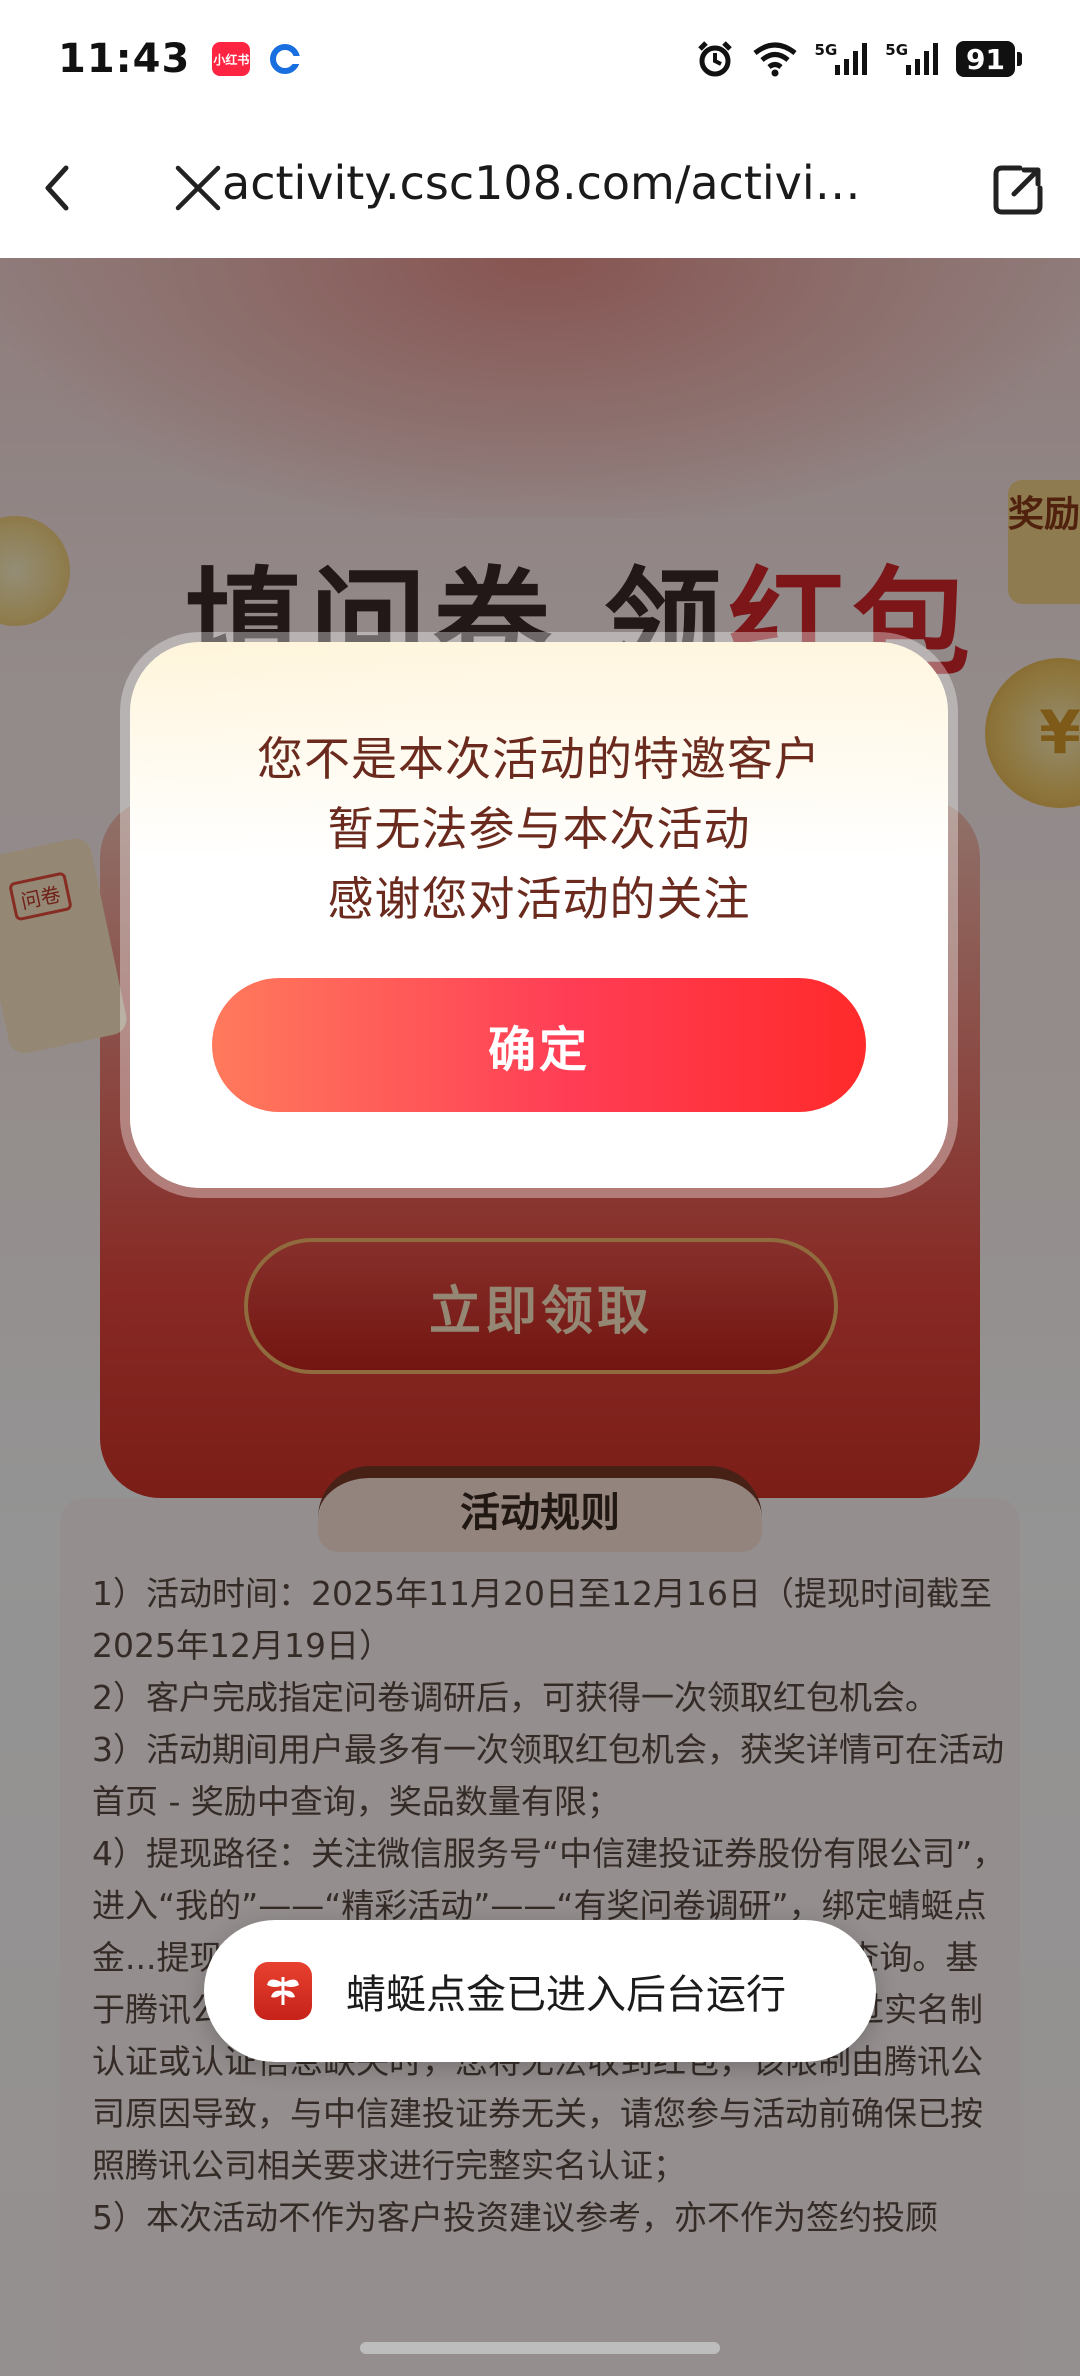  I want to click on status-bar: 11:43 小红书 5G 5G 91, so click(540, 59).